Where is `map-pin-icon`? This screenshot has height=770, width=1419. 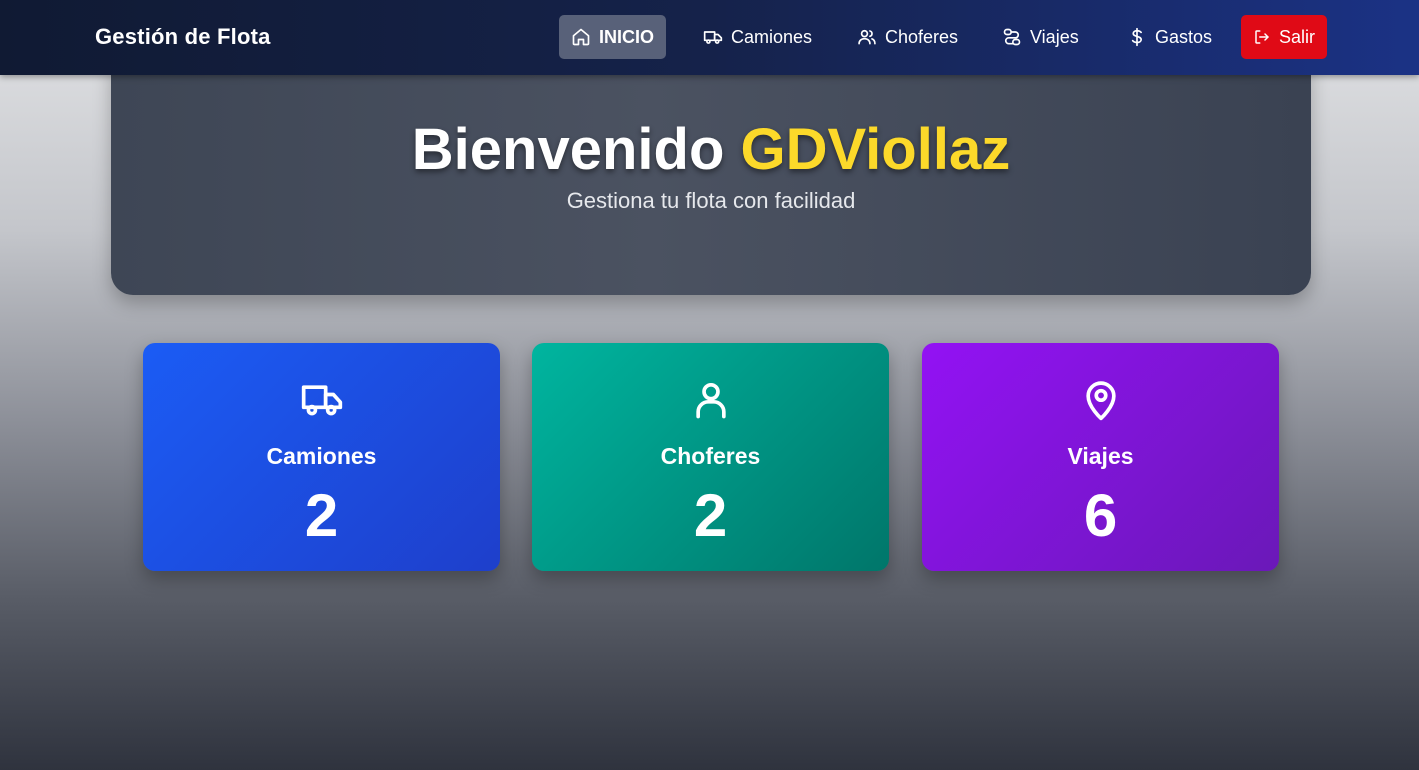
map-pin-icon is located at coordinates (1100, 401).